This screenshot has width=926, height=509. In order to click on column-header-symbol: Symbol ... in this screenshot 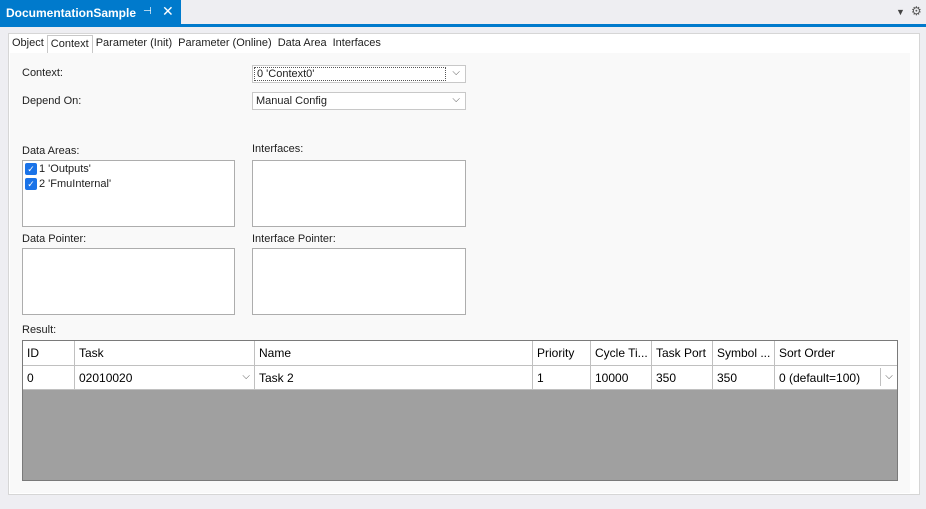, I will do `click(744, 353)`.